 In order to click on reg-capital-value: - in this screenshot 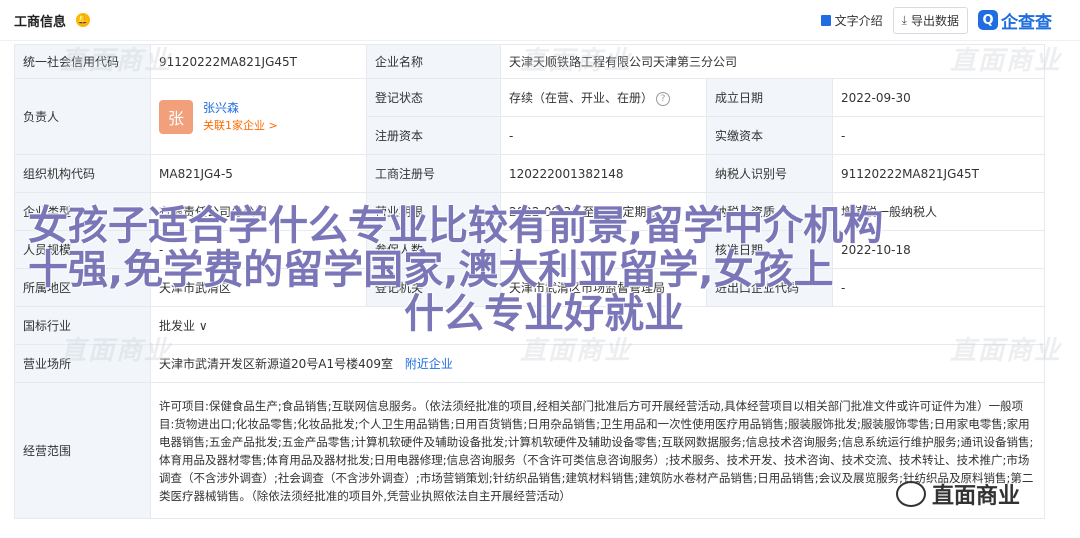, I will do `click(603, 135)`.